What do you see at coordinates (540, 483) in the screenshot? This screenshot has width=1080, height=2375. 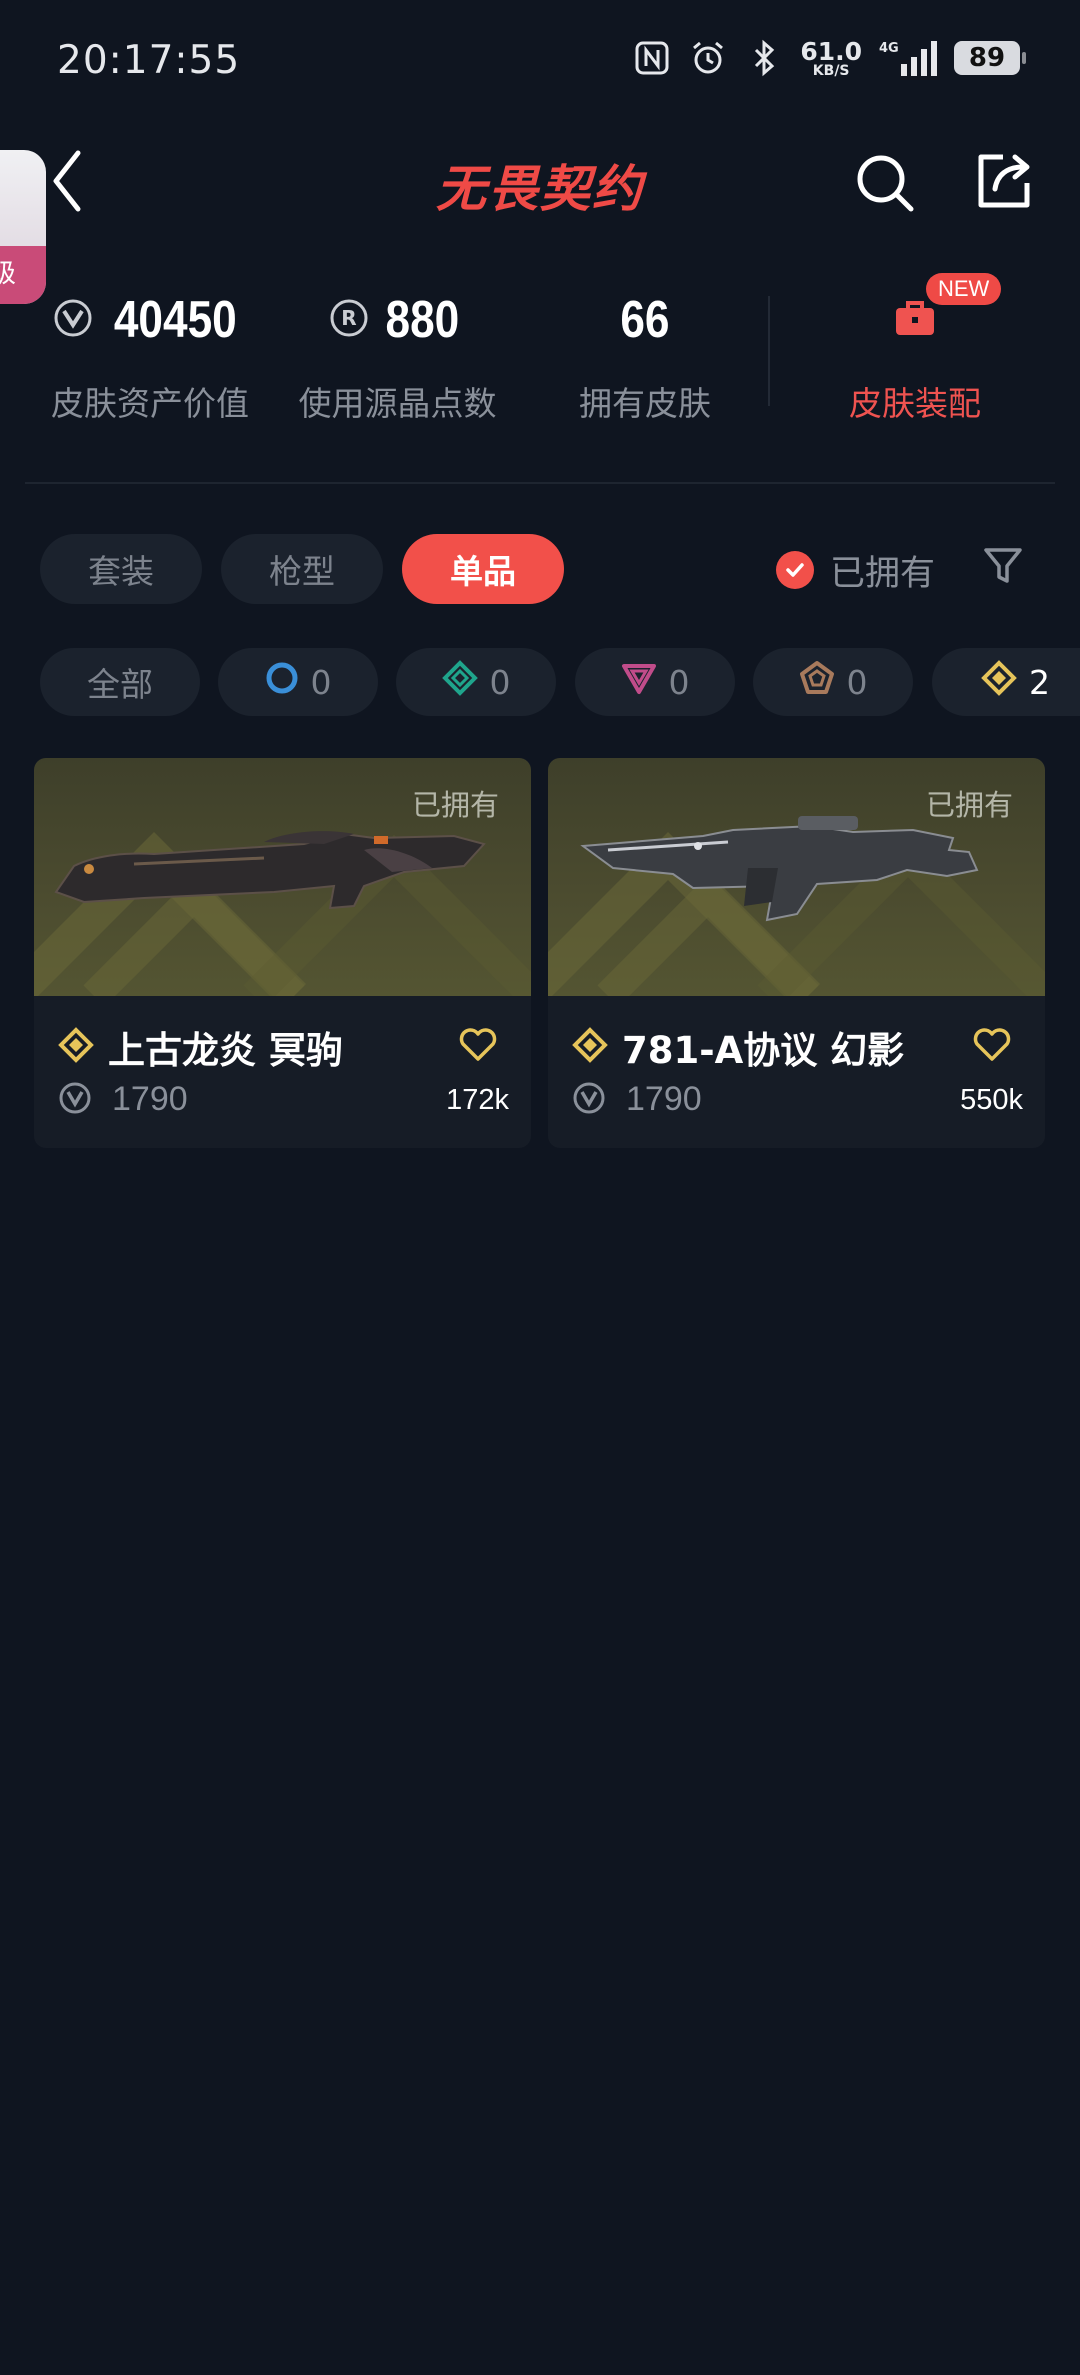 I see `section-divider` at bounding box center [540, 483].